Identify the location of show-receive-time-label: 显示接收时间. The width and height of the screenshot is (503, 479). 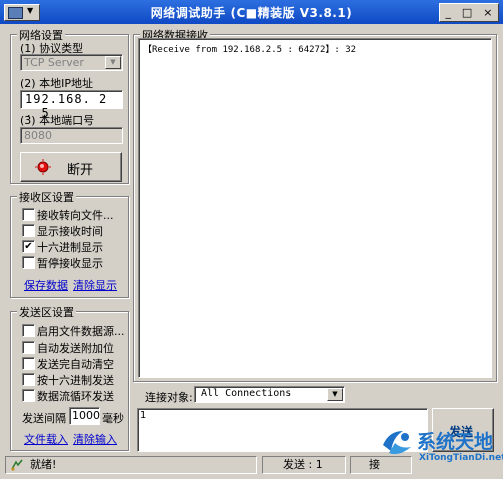
(70, 231).